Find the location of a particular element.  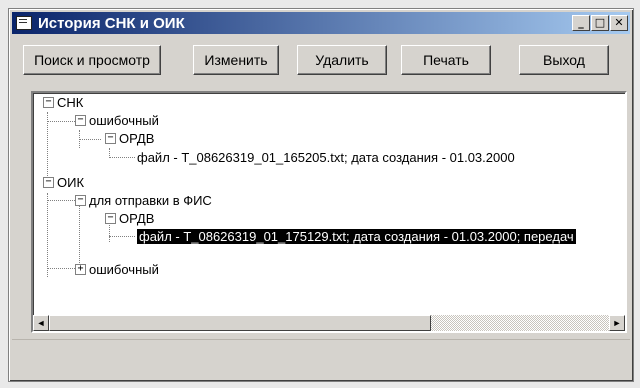

caption-buttons: _ □ ✕ is located at coordinates (600, 23).